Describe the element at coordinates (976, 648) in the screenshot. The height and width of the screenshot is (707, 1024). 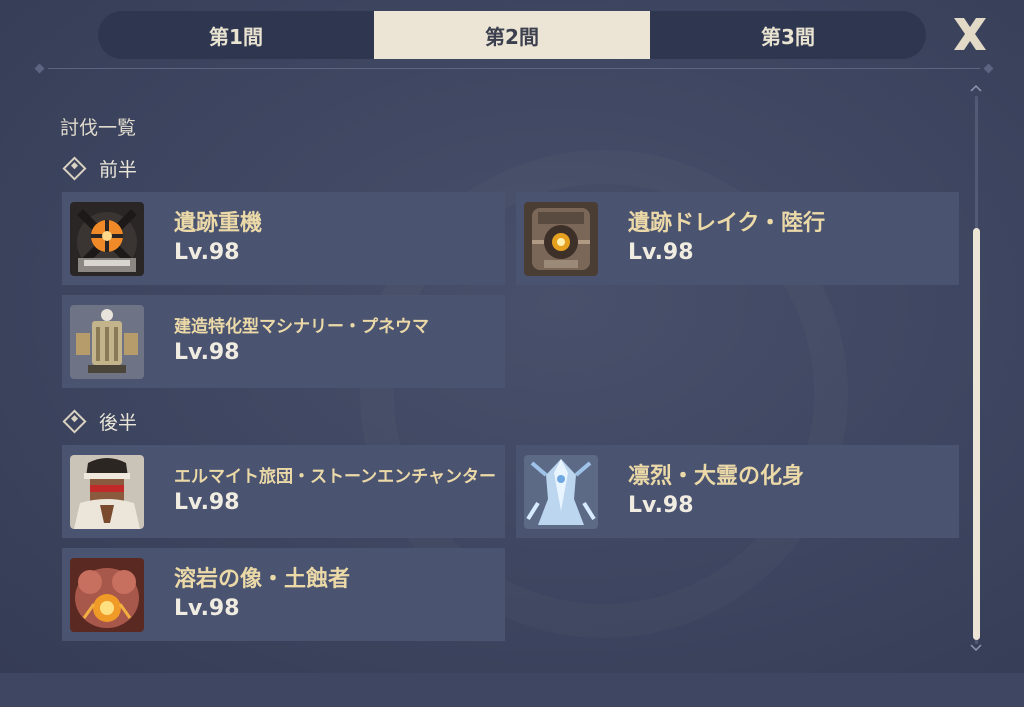
I see `scroll-down-arrow-icon` at that location.